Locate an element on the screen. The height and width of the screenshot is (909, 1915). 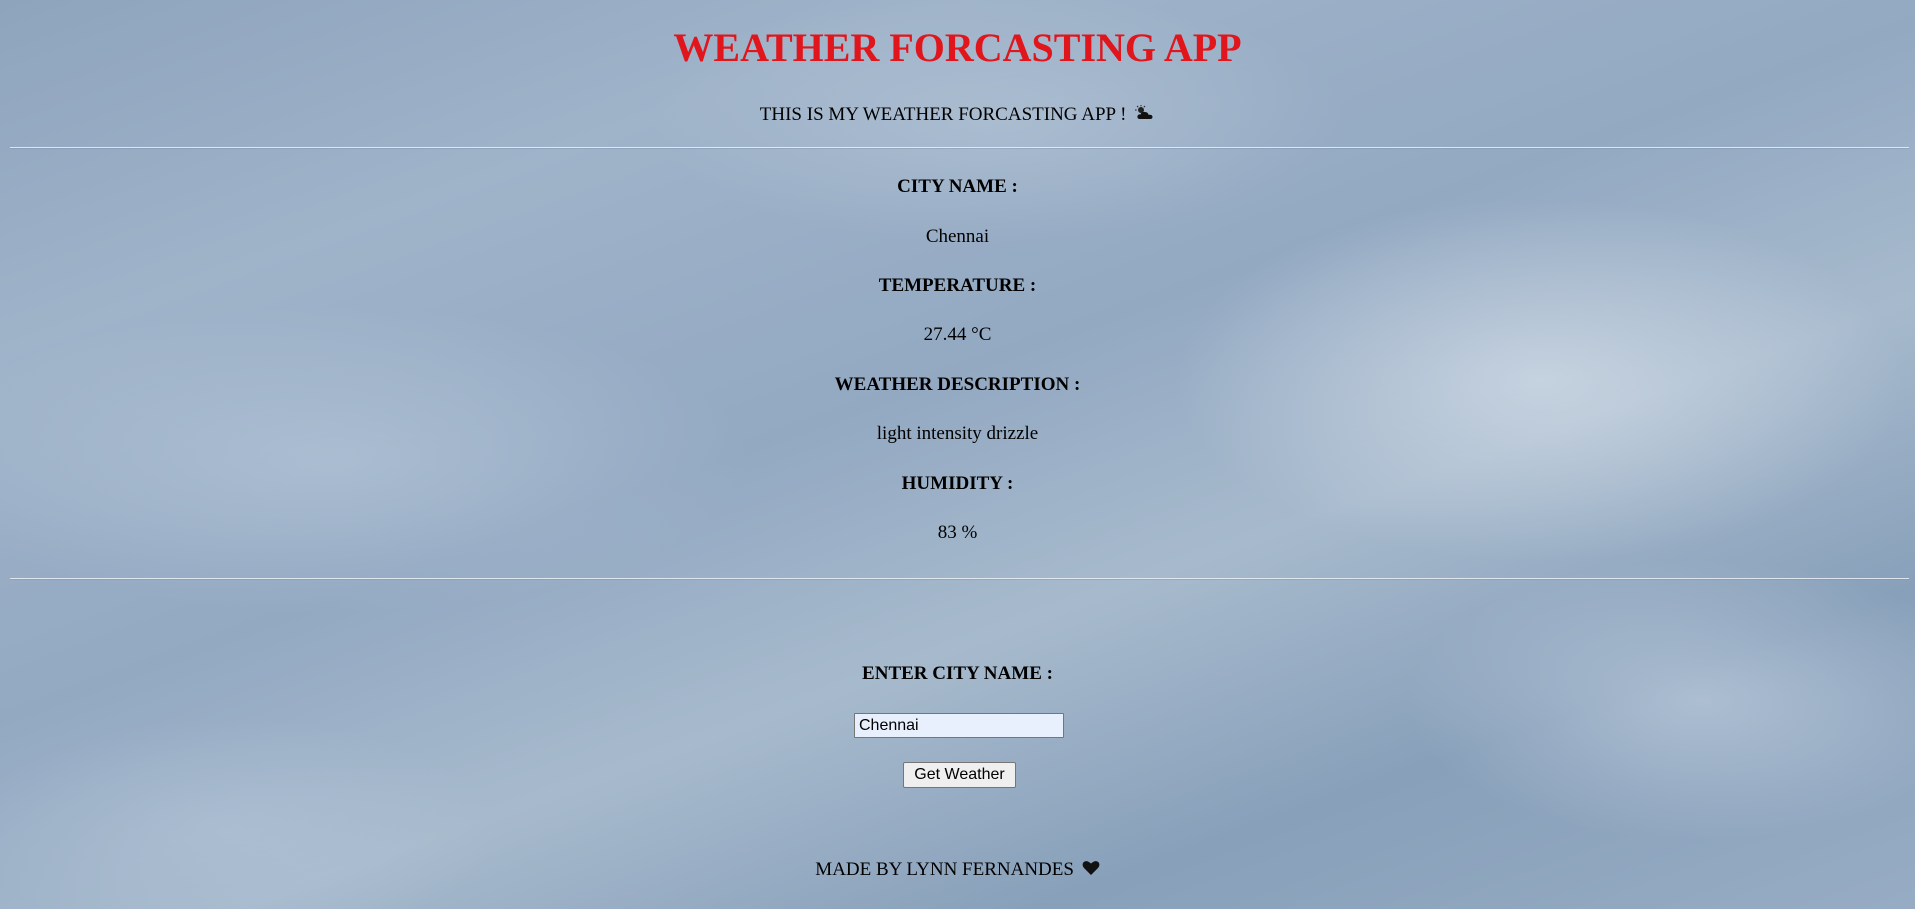
city-input-label: ENTER CITY NAME : is located at coordinates (957, 673).